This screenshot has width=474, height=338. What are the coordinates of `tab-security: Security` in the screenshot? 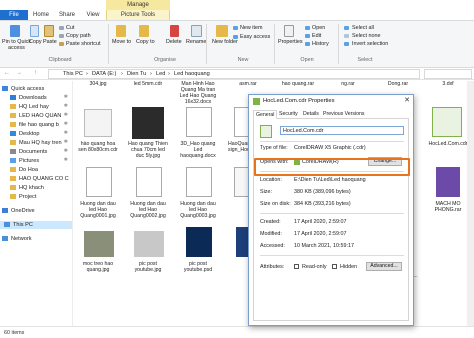 It's located at (288, 114).